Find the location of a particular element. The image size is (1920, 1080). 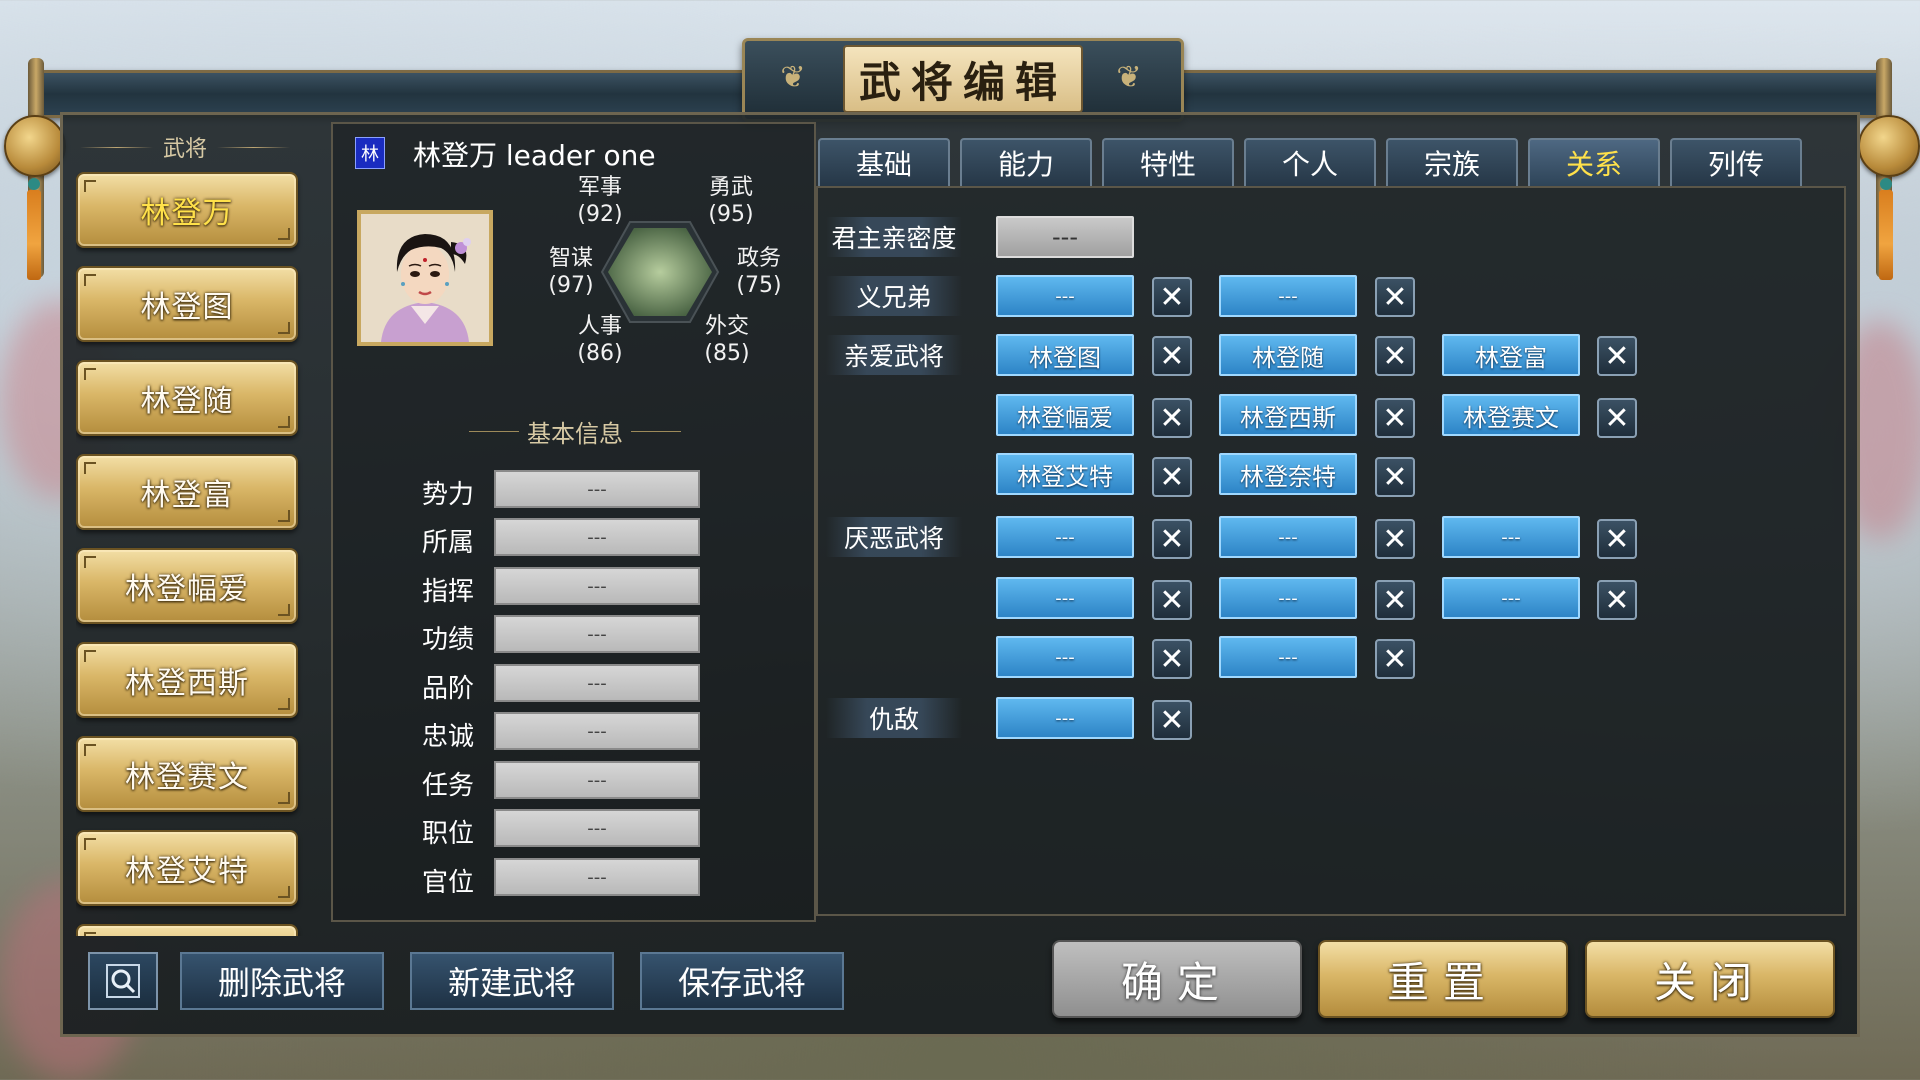

field-task: --- is located at coordinates (597, 780).